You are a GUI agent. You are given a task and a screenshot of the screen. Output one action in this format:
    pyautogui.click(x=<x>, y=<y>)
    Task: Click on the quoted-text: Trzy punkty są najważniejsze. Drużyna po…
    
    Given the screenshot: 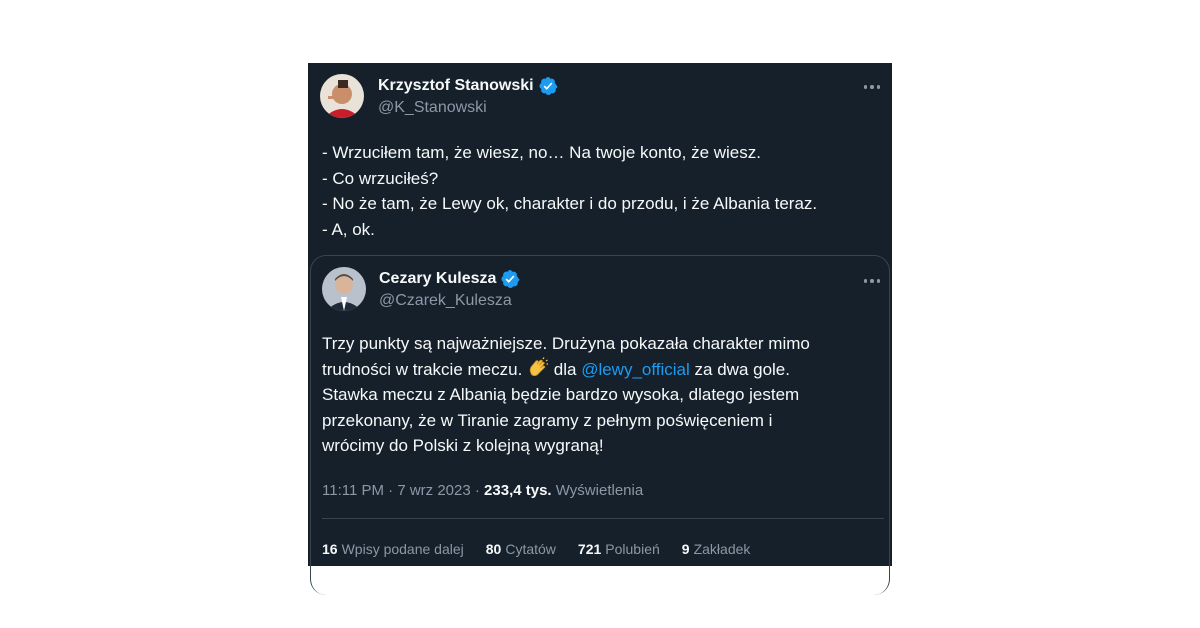 What is the action you would take?
    pyautogui.click(x=566, y=395)
    